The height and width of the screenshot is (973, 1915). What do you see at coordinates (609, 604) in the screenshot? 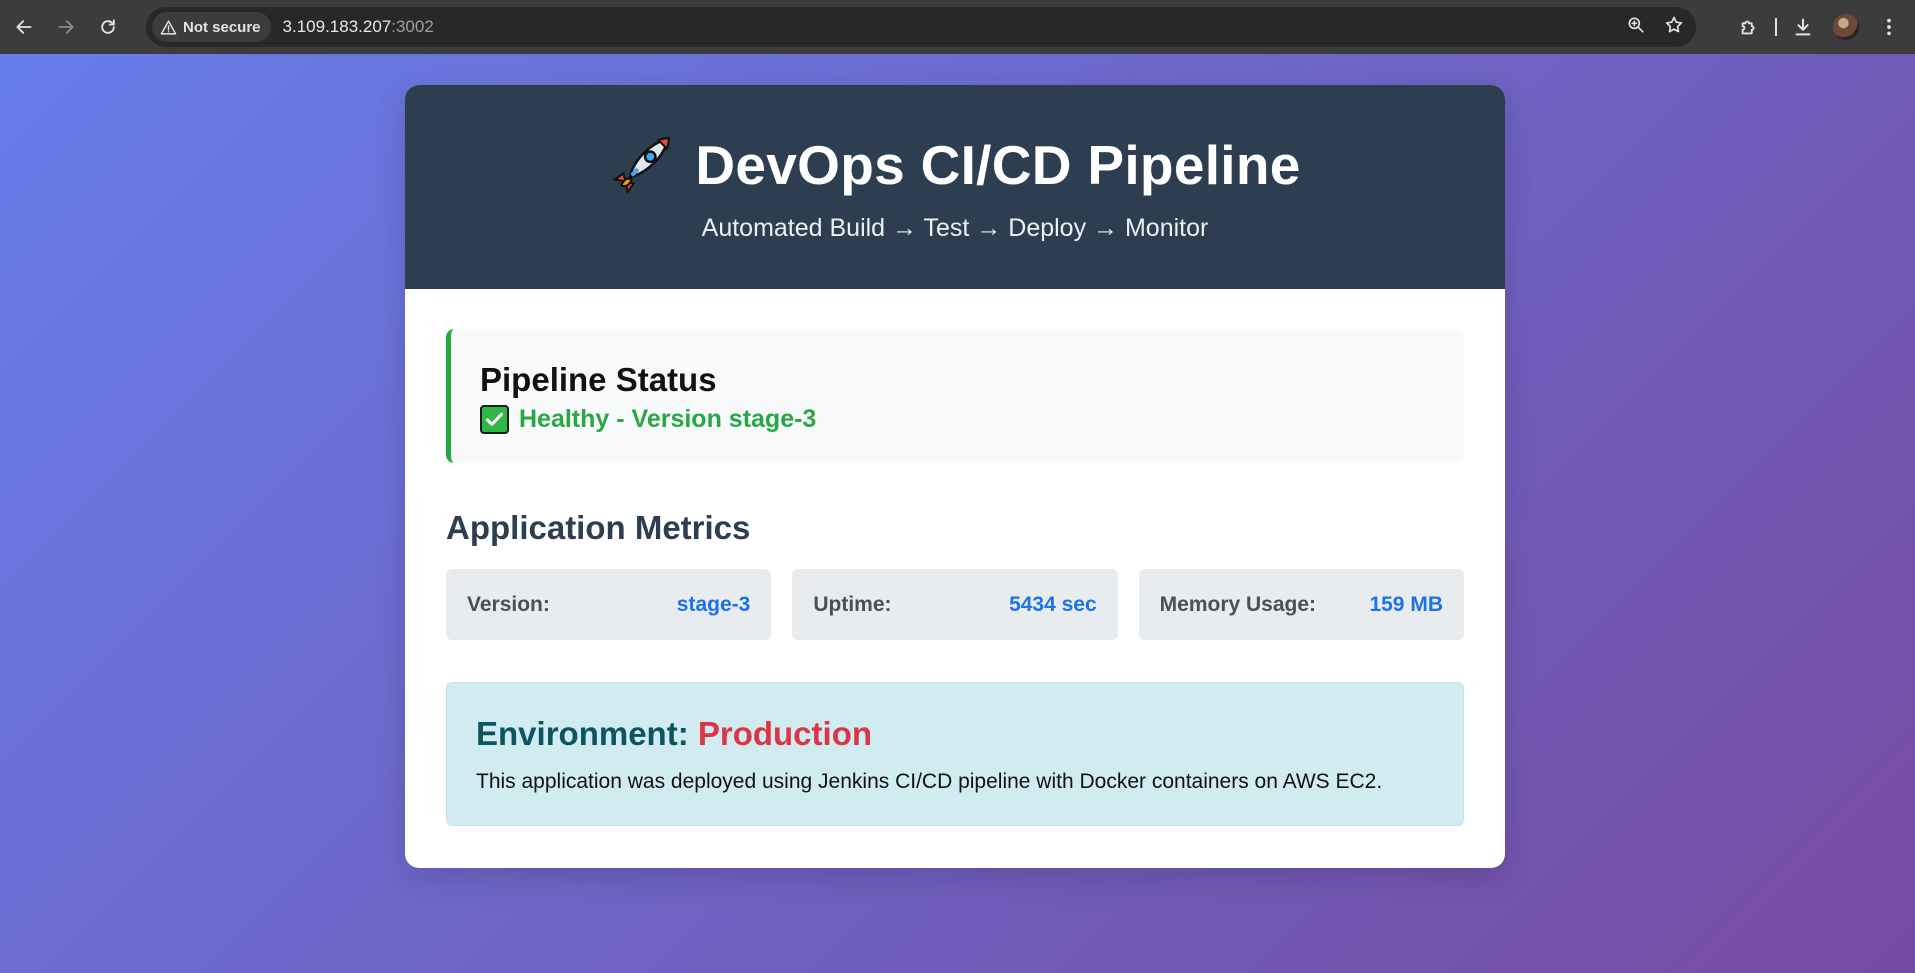
I see `metric-version: Version: stage-3` at bounding box center [609, 604].